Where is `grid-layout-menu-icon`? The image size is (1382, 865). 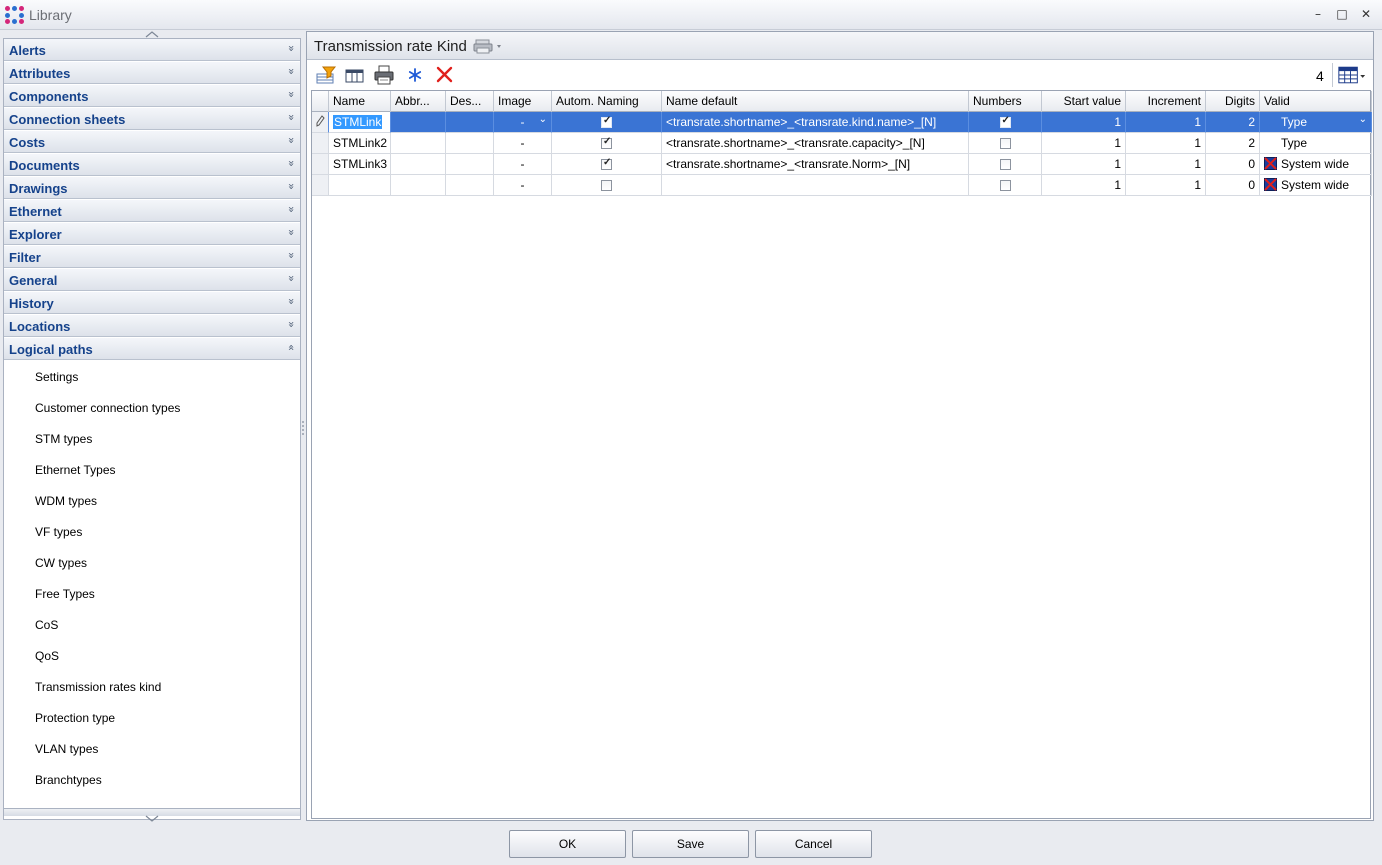 grid-layout-menu-icon is located at coordinates (1351, 75).